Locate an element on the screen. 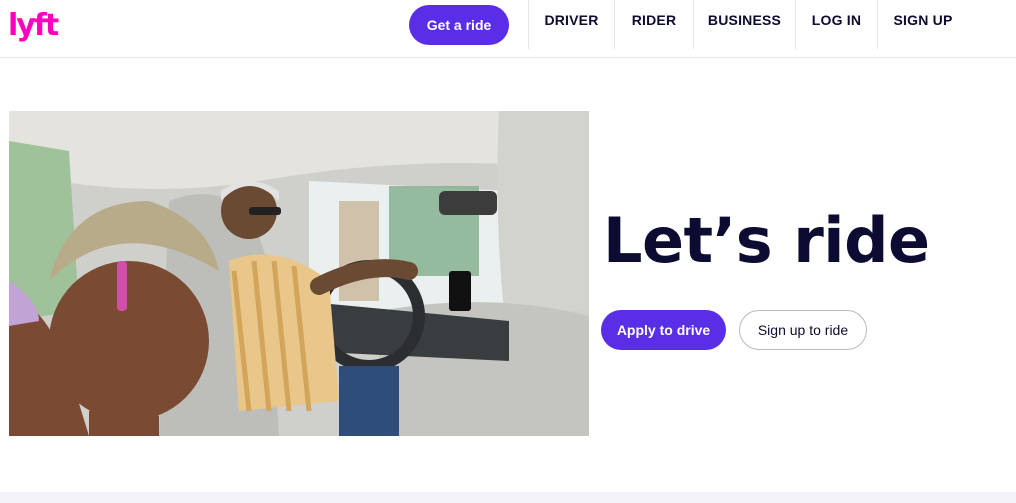 This screenshot has height=503, width=1016. nav-rider-label: RIDER is located at coordinates (654, 20).